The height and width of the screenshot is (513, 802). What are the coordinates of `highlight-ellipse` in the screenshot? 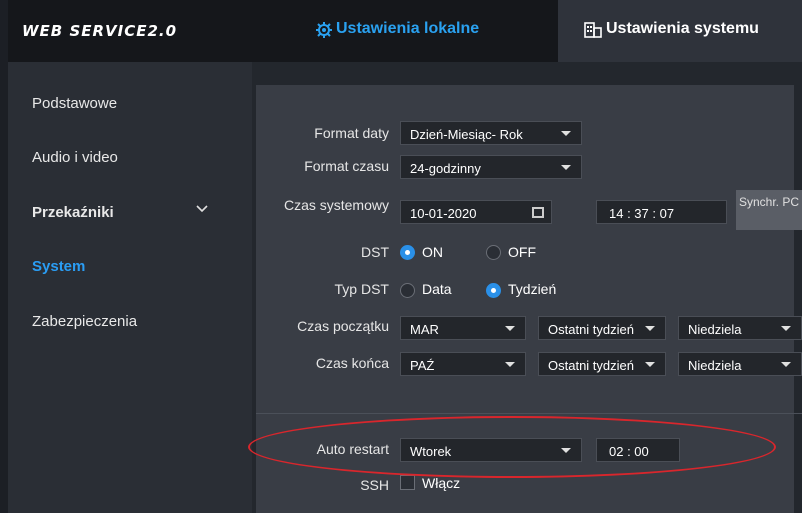 It's located at (512, 447).